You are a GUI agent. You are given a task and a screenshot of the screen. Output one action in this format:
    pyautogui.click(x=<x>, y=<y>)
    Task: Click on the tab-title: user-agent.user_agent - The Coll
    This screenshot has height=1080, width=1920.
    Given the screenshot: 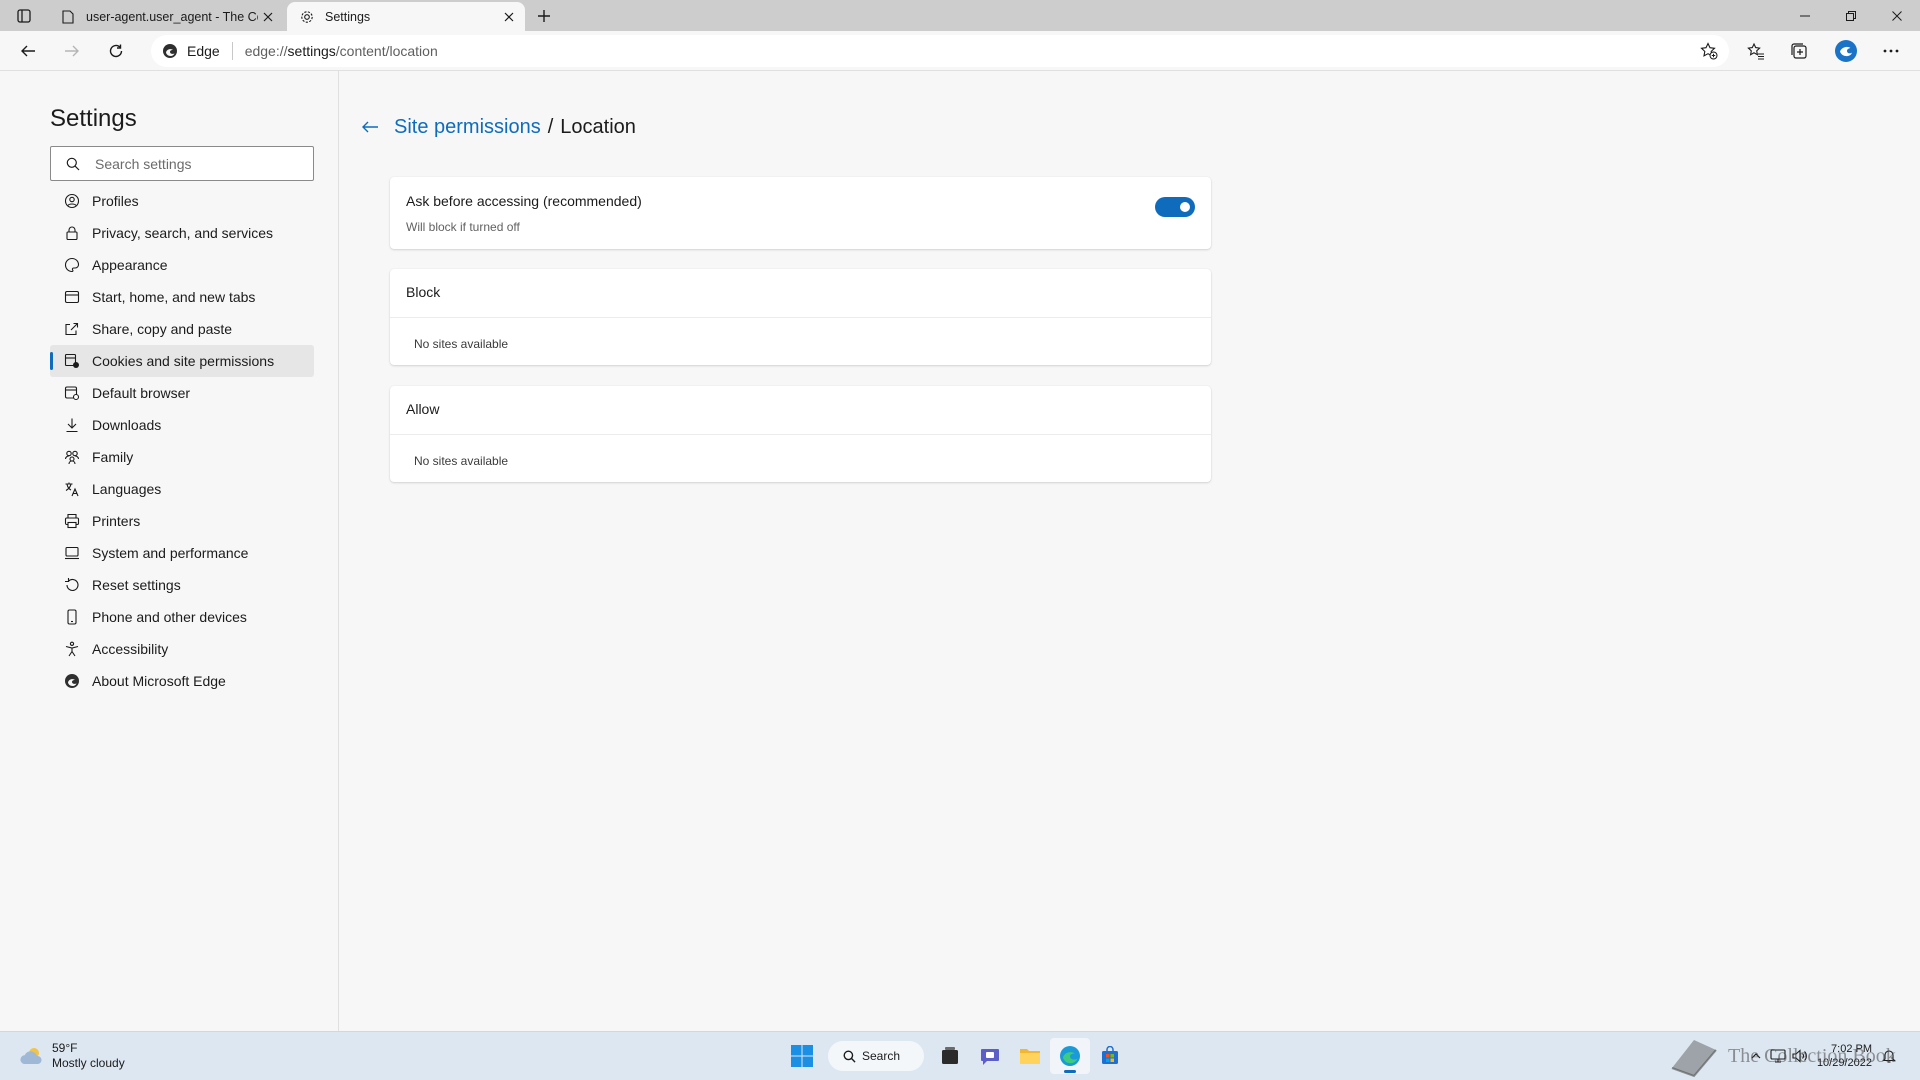 What is the action you would take?
    pyautogui.click(x=172, y=16)
    